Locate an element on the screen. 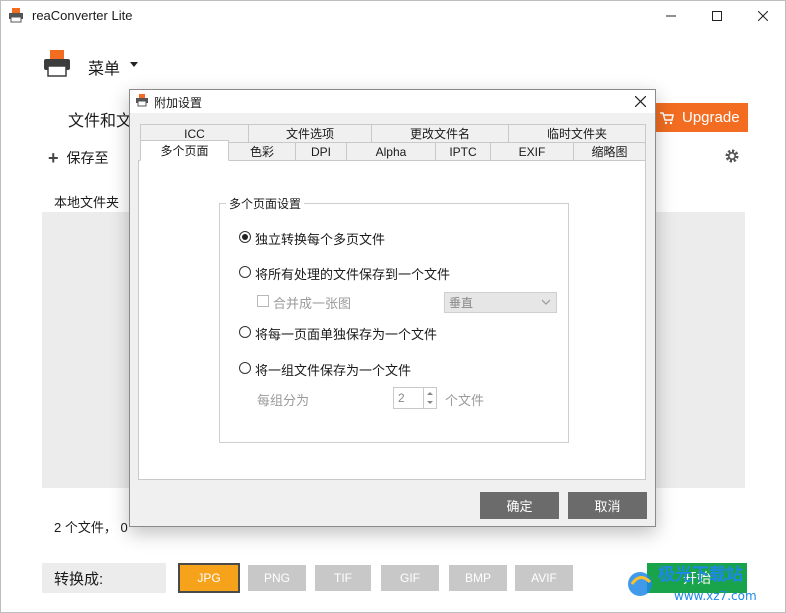 The image size is (786, 613). dialog-printer-icon is located at coordinates (142, 100).